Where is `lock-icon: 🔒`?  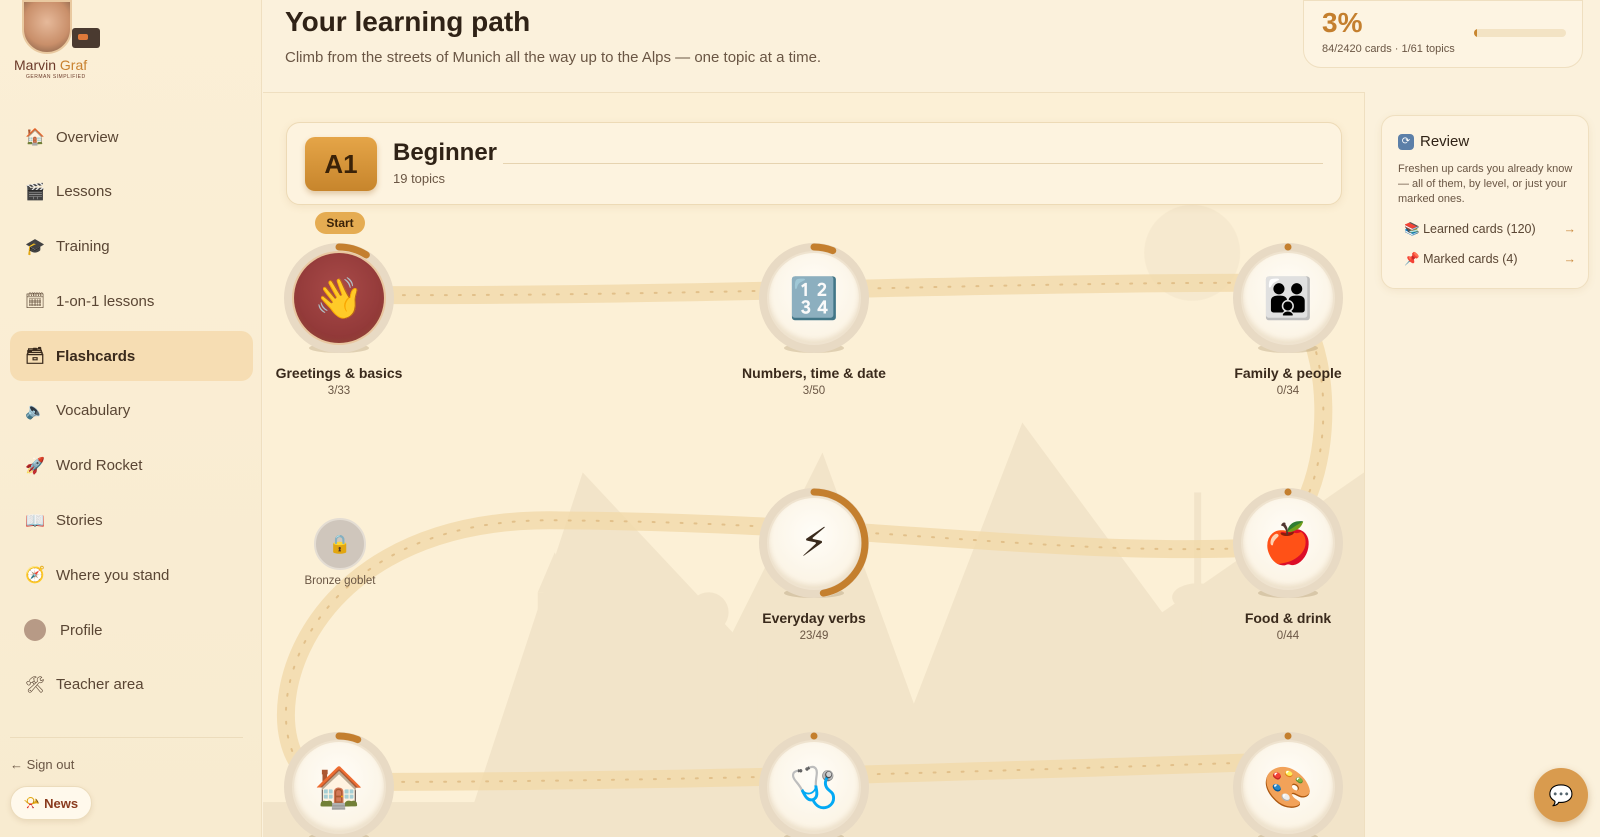
lock-icon: 🔒 is located at coordinates (340, 543).